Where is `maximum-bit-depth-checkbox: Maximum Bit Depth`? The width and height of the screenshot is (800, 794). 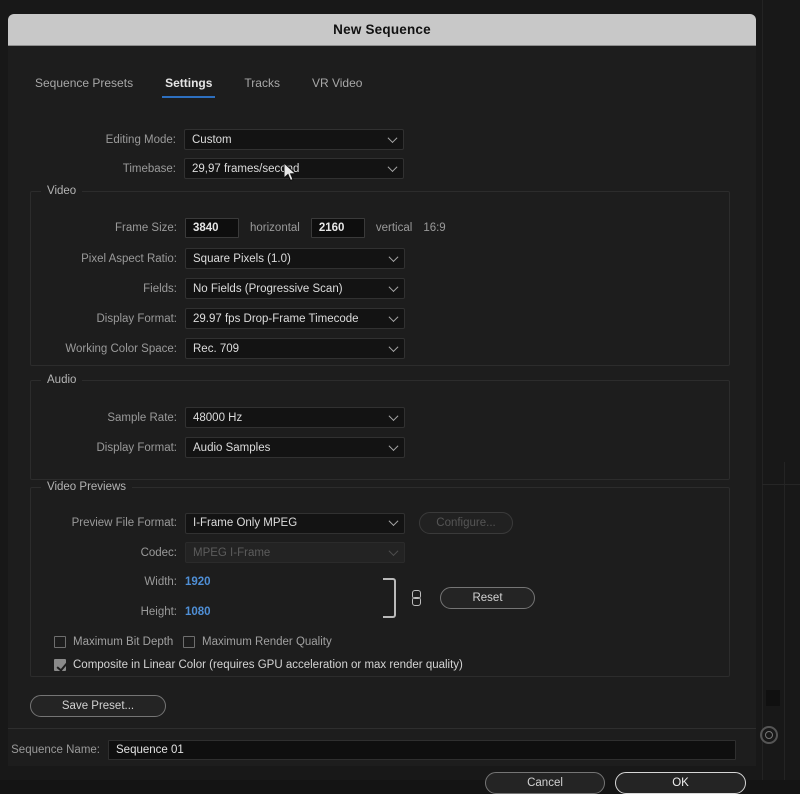 maximum-bit-depth-checkbox: Maximum Bit Depth is located at coordinates (113, 642).